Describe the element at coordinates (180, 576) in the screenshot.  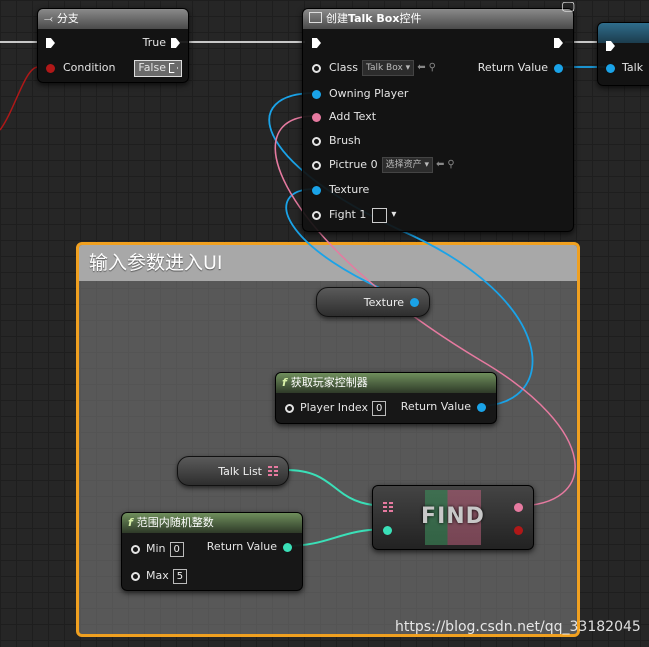
I see `max-input: 5` at that location.